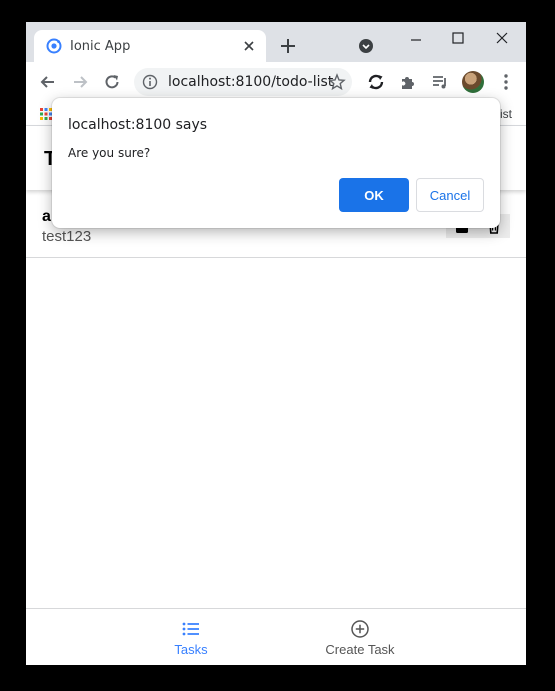  I want to click on browser-tab: Ionic App, so click(150, 46).